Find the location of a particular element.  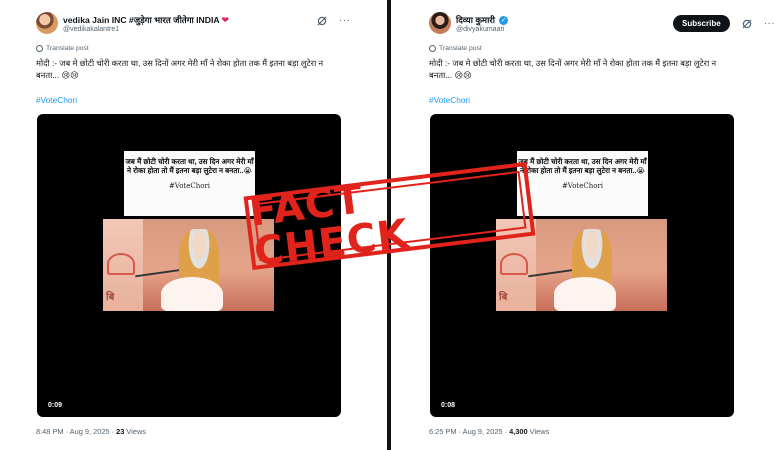

verified-badge-icon: ✓ is located at coordinates (504, 20).